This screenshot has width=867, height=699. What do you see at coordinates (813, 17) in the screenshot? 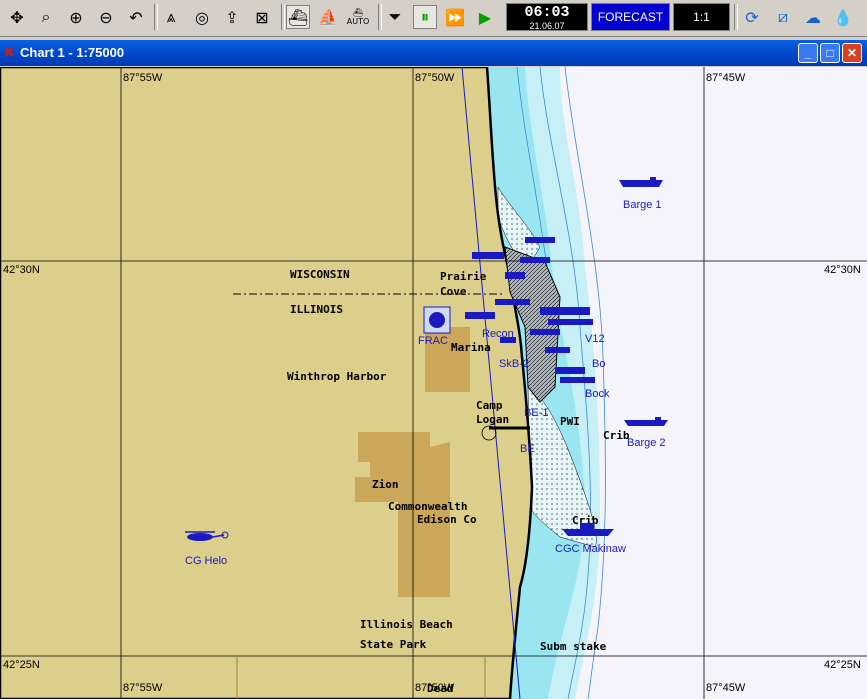
I see `weather-icon: ☁` at bounding box center [813, 17].